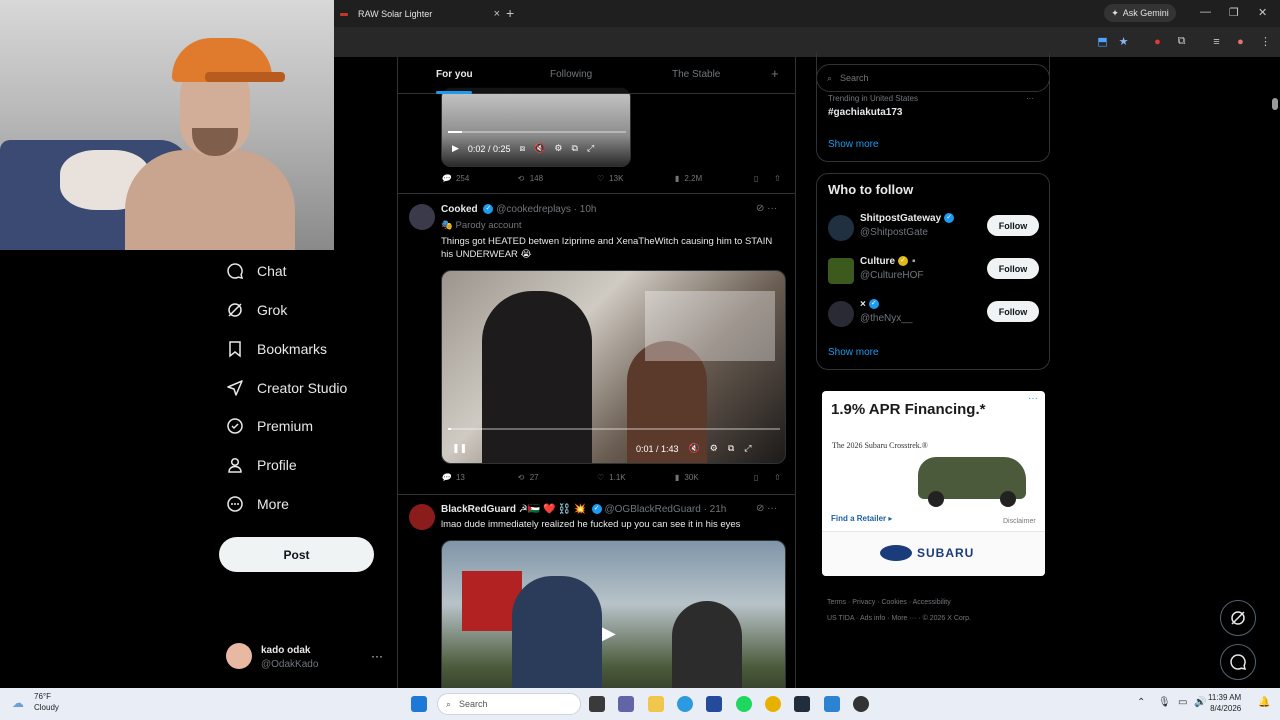 Image resolution: width=1280 pixels, height=720 pixels. What do you see at coordinates (656, 704) in the screenshot?
I see `file-explorer-icon` at bounding box center [656, 704].